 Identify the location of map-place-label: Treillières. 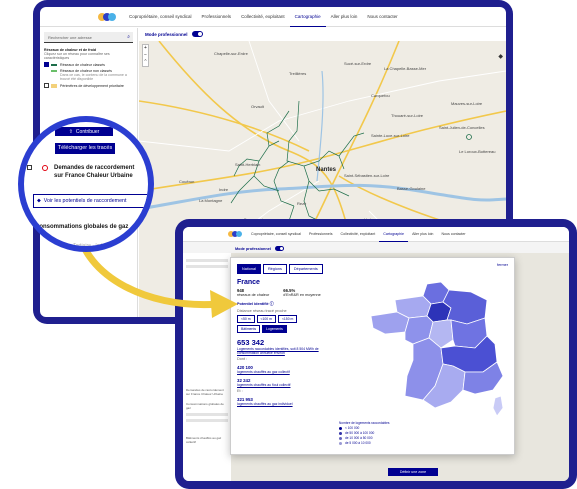
(298, 73).